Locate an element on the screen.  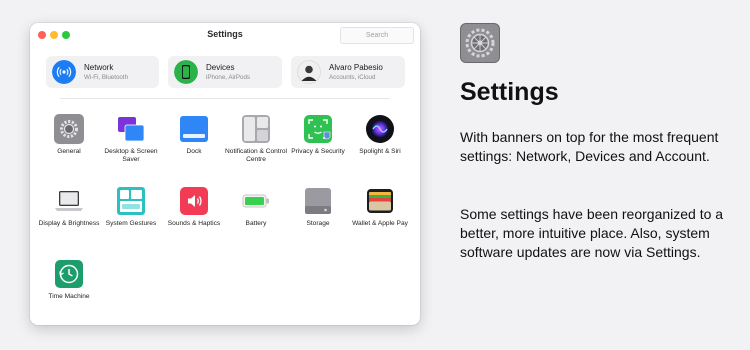
settings-display-brightness: Display & Brightness is located at coordinates (69, 207).